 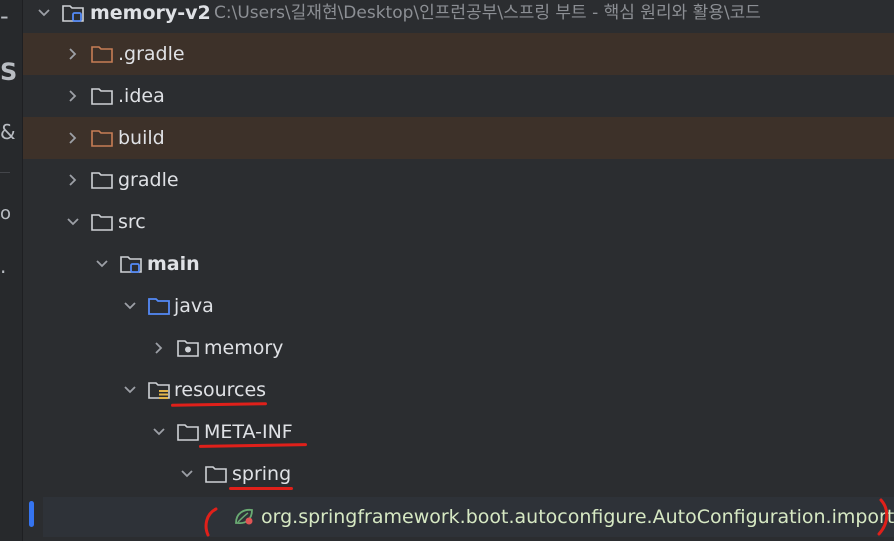 What do you see at coordinates (244, 517) in the screenshot?
I see `spring-config-icon` at bounding box center [244, 517].